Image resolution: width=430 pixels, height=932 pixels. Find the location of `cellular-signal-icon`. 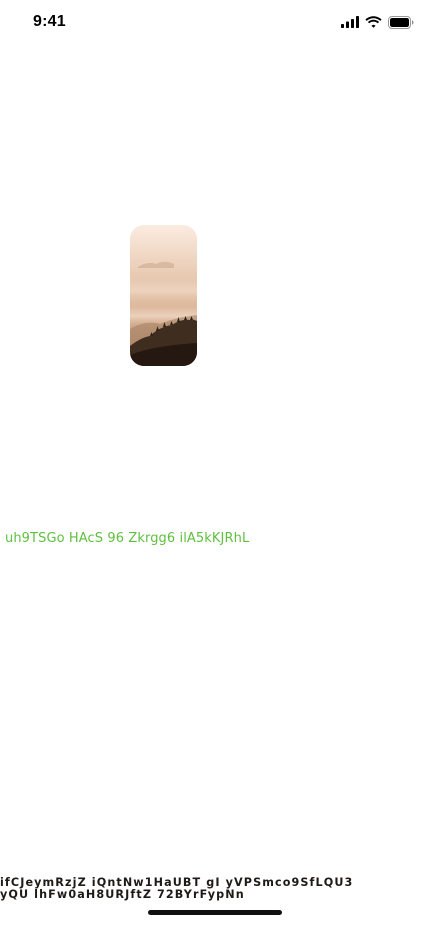

cellular-signal-icon is located at coordinates (350, 22).